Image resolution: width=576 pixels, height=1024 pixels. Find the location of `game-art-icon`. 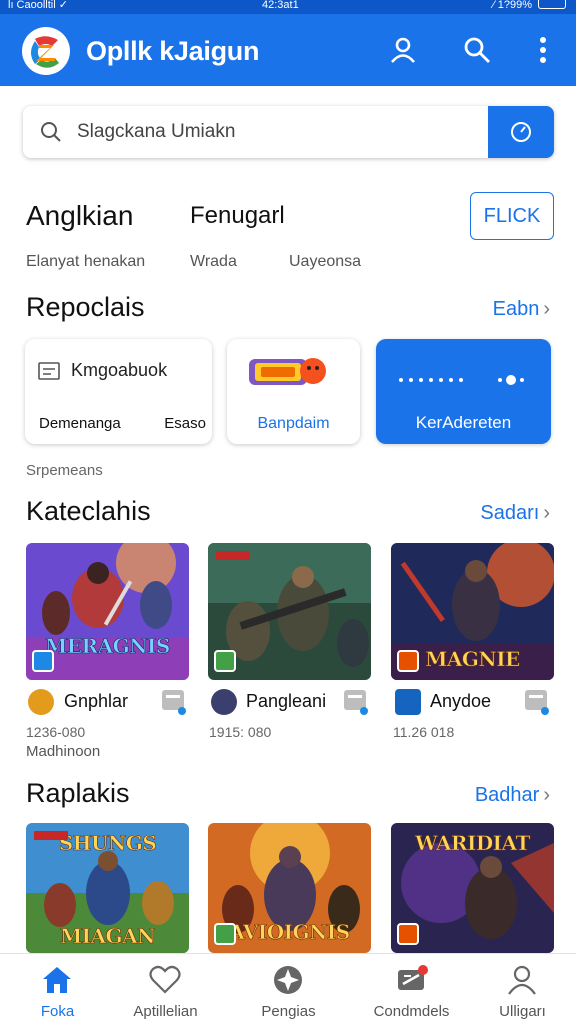

game-art-icon is located at coordinates (287, 372).